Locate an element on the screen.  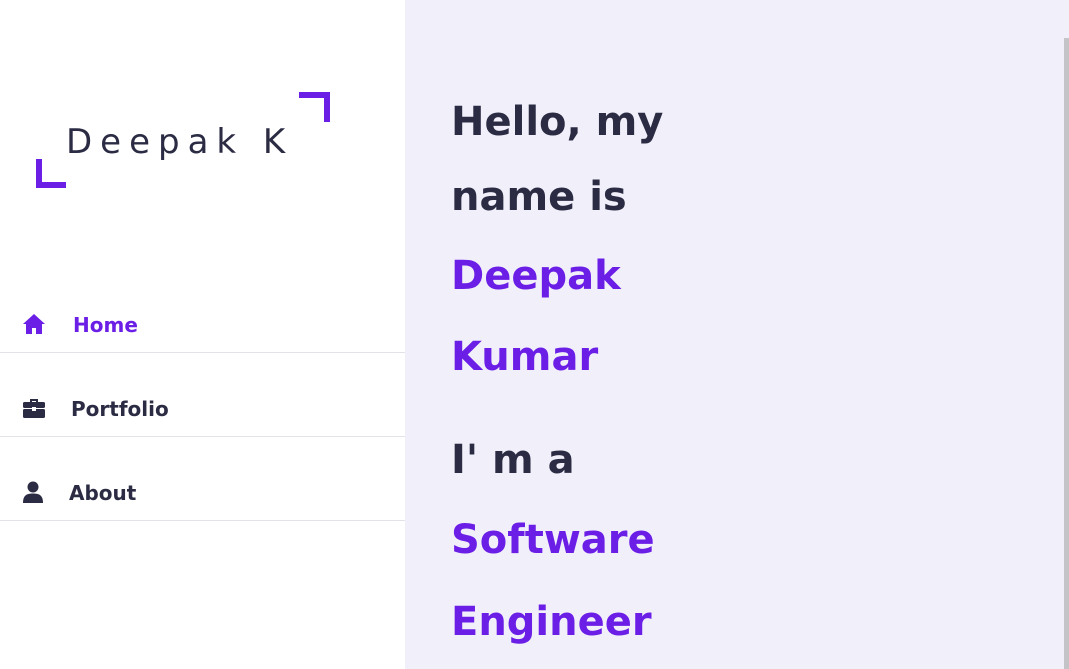
home-icon is located at coordinates (34, 324).